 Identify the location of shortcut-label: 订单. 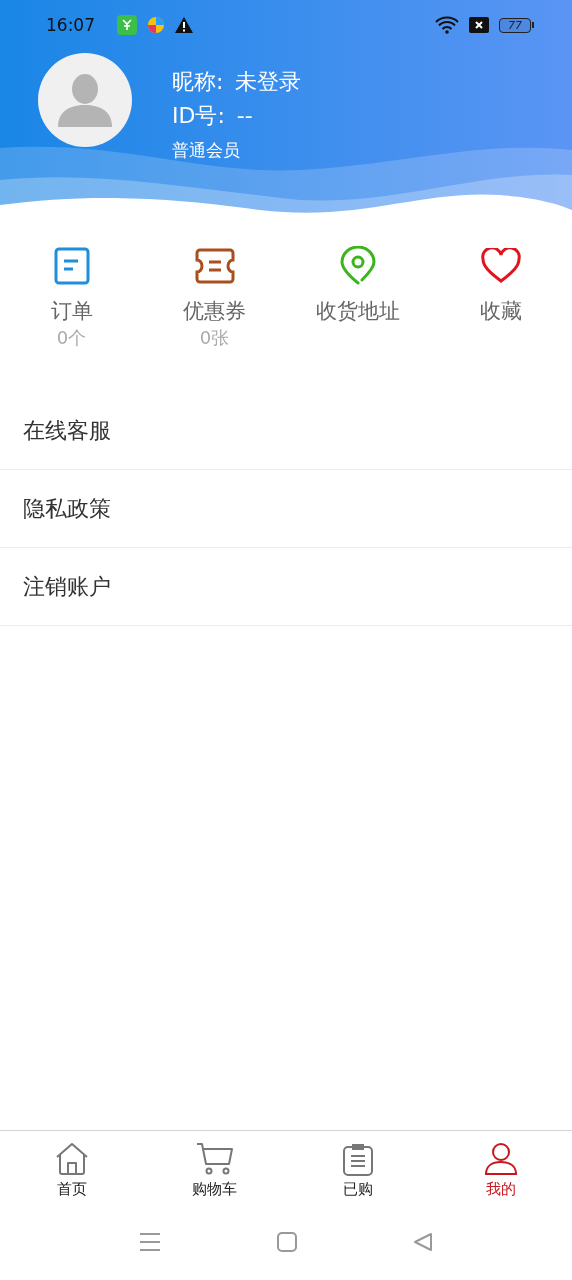
(71, 311).